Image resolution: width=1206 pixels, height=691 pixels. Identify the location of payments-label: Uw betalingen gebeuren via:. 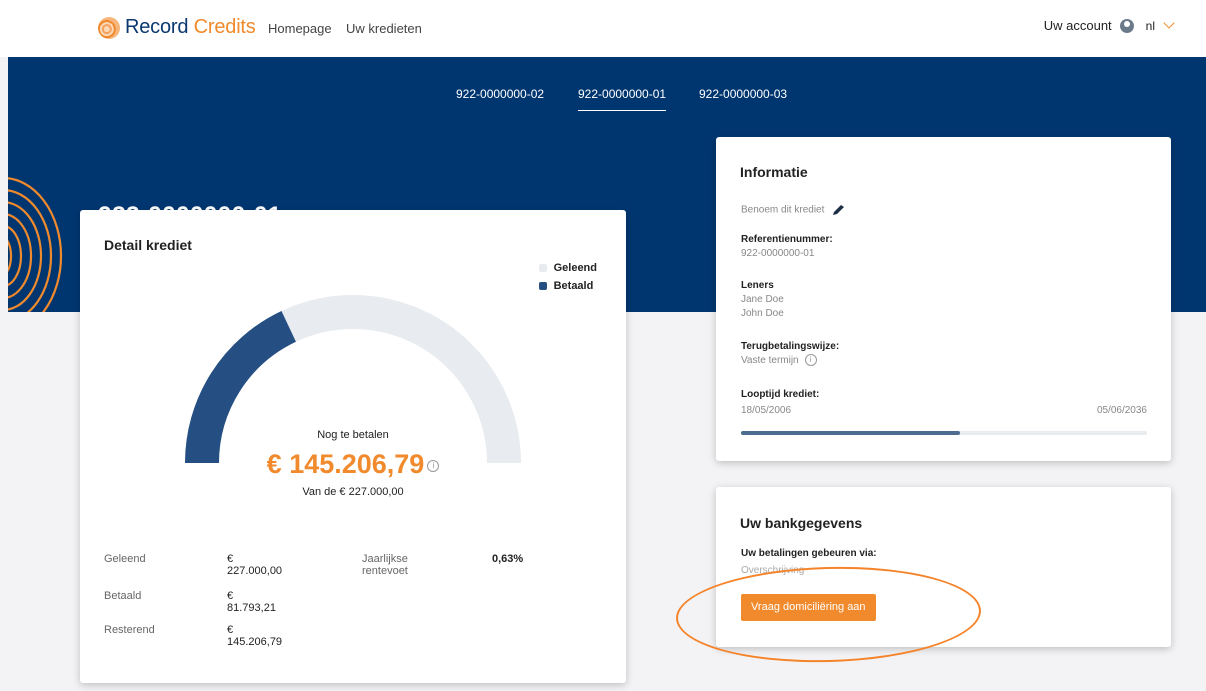
(809, 553).